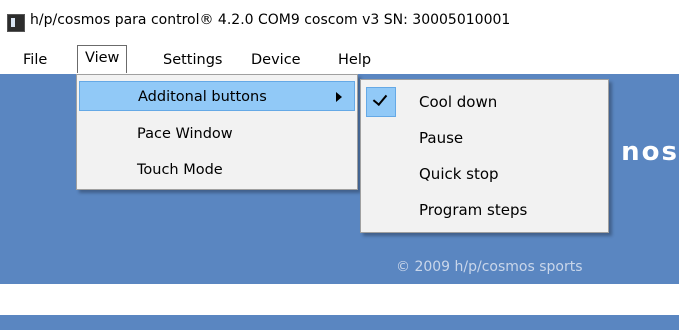  I want to click on submenu-item-program-steps: Program steps, so click(484, 210).